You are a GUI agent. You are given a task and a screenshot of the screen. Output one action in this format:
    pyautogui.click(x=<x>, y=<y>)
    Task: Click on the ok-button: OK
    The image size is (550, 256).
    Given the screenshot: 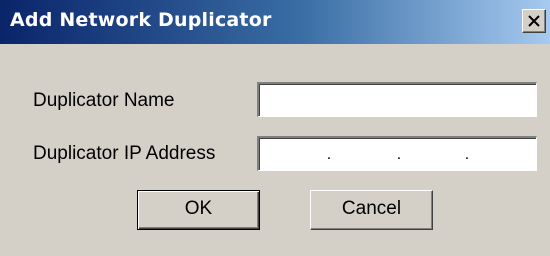 What is the action you would take?
    pyautogui.click(x=198, y=210)
    